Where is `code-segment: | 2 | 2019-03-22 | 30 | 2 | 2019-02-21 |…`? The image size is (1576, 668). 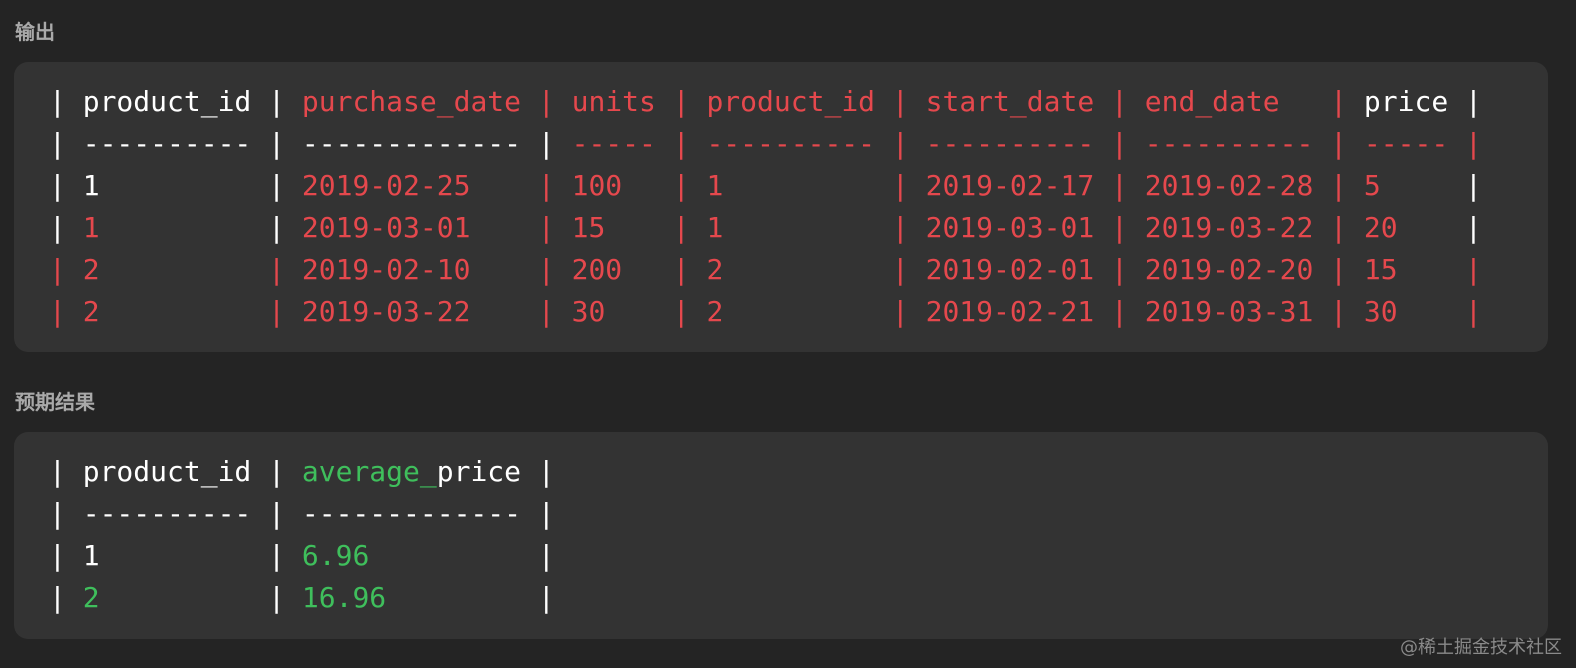
code-segment: | 2 | 2019-03-22 | 30 | 2 | 2019-02-21 |… is located at coordinates (765, 311).